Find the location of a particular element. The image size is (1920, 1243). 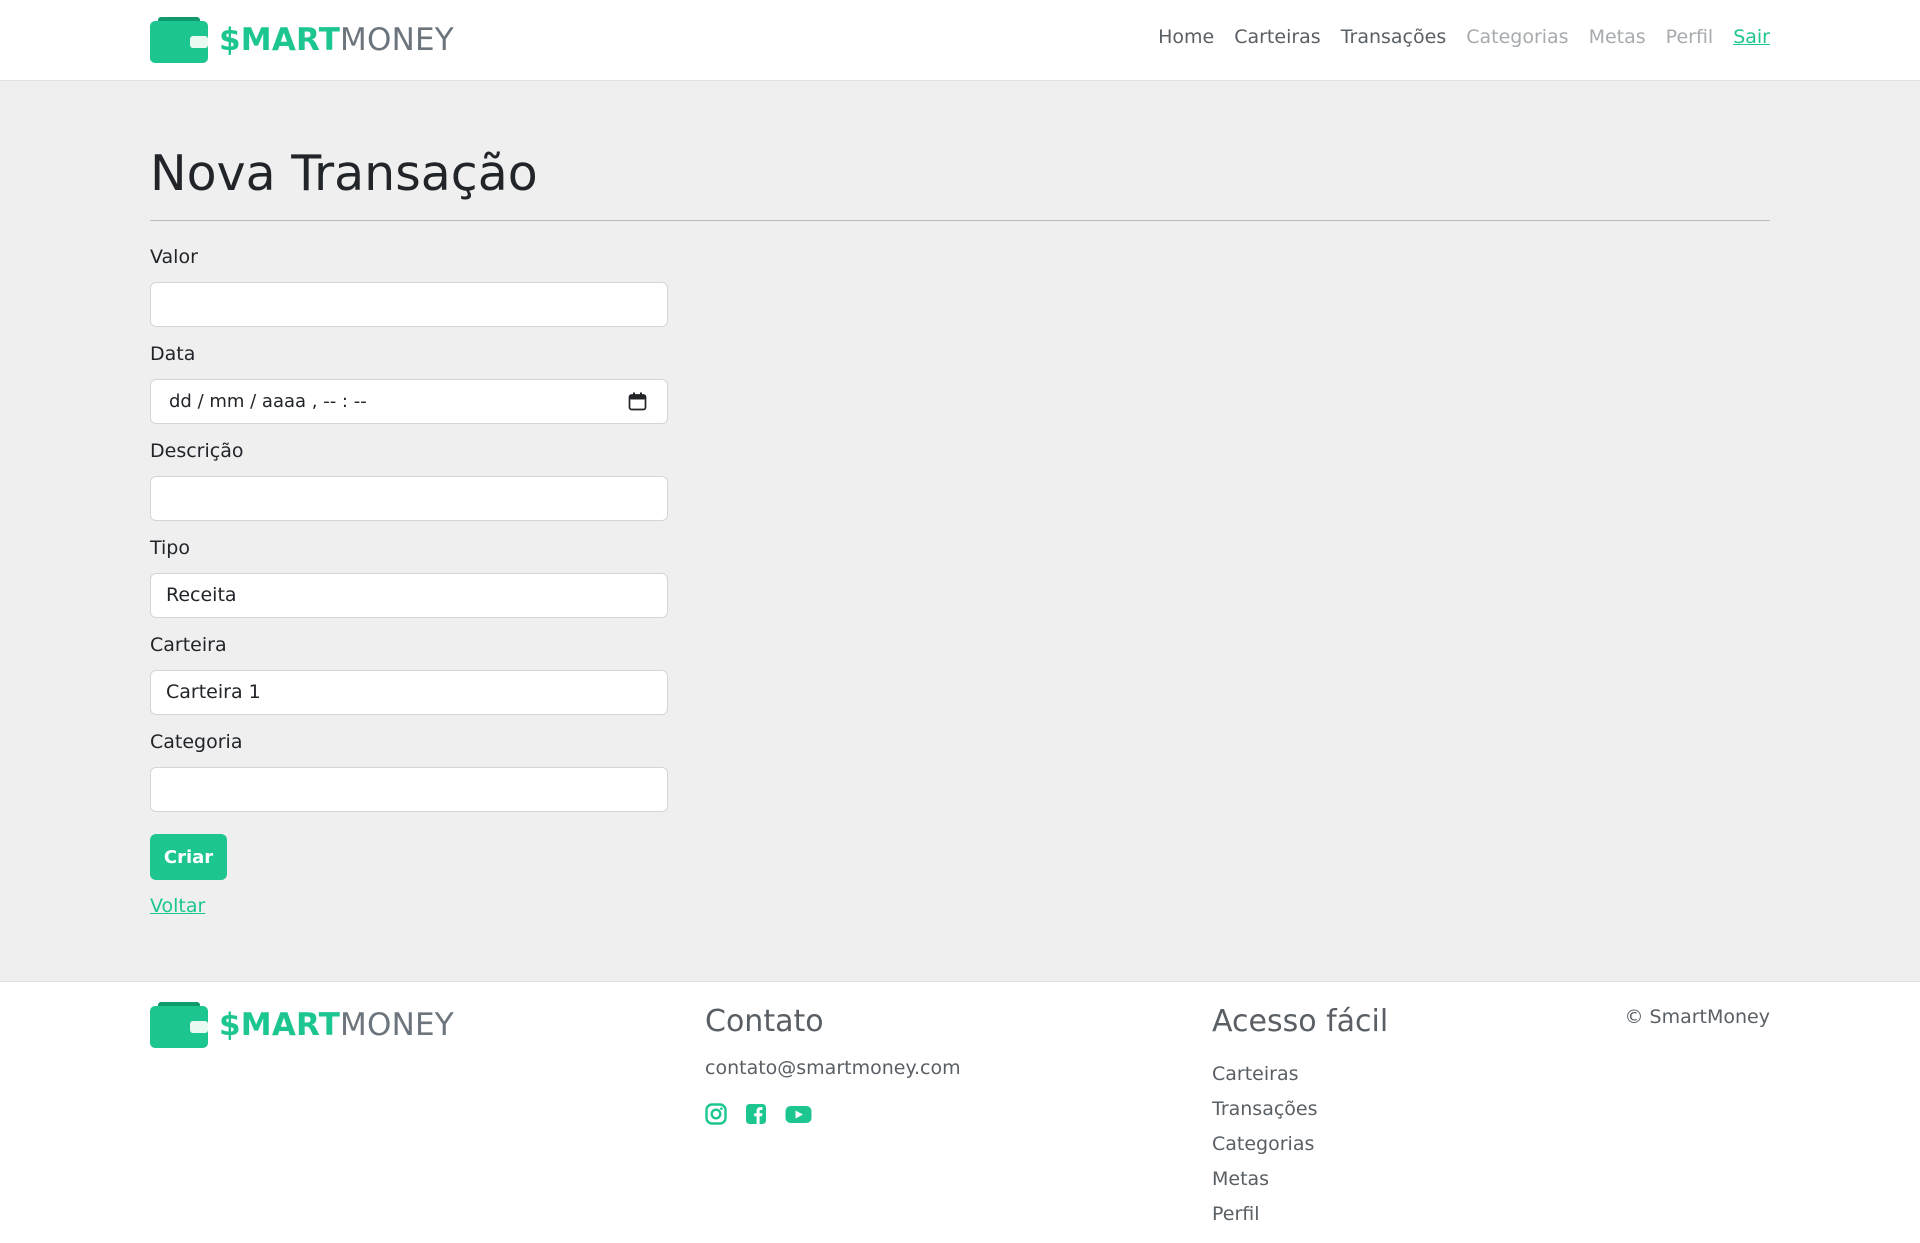

brand-wordmark-bold: $MART is located at coordinates (280, 40).